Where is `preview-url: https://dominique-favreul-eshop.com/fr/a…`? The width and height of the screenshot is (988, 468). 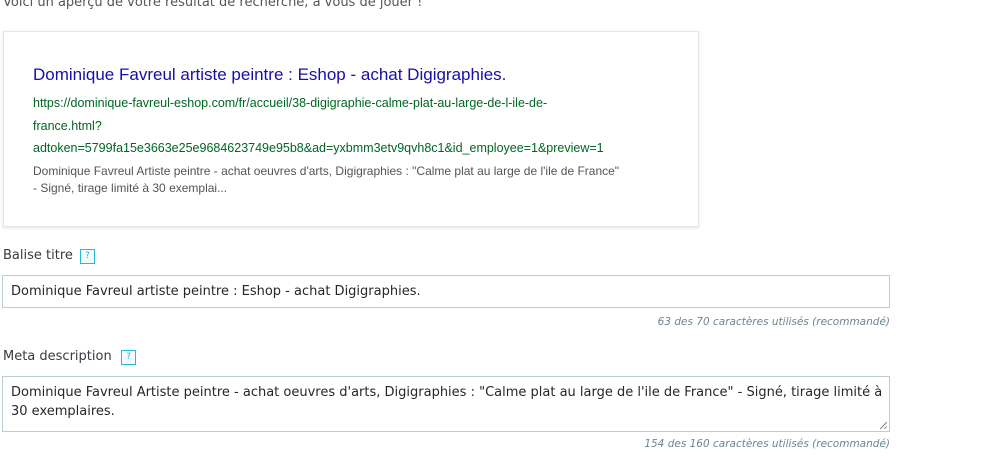 preview-url: https://dominique-favreul-eshop.com/fr/a… is located at coordinates (358, 126).